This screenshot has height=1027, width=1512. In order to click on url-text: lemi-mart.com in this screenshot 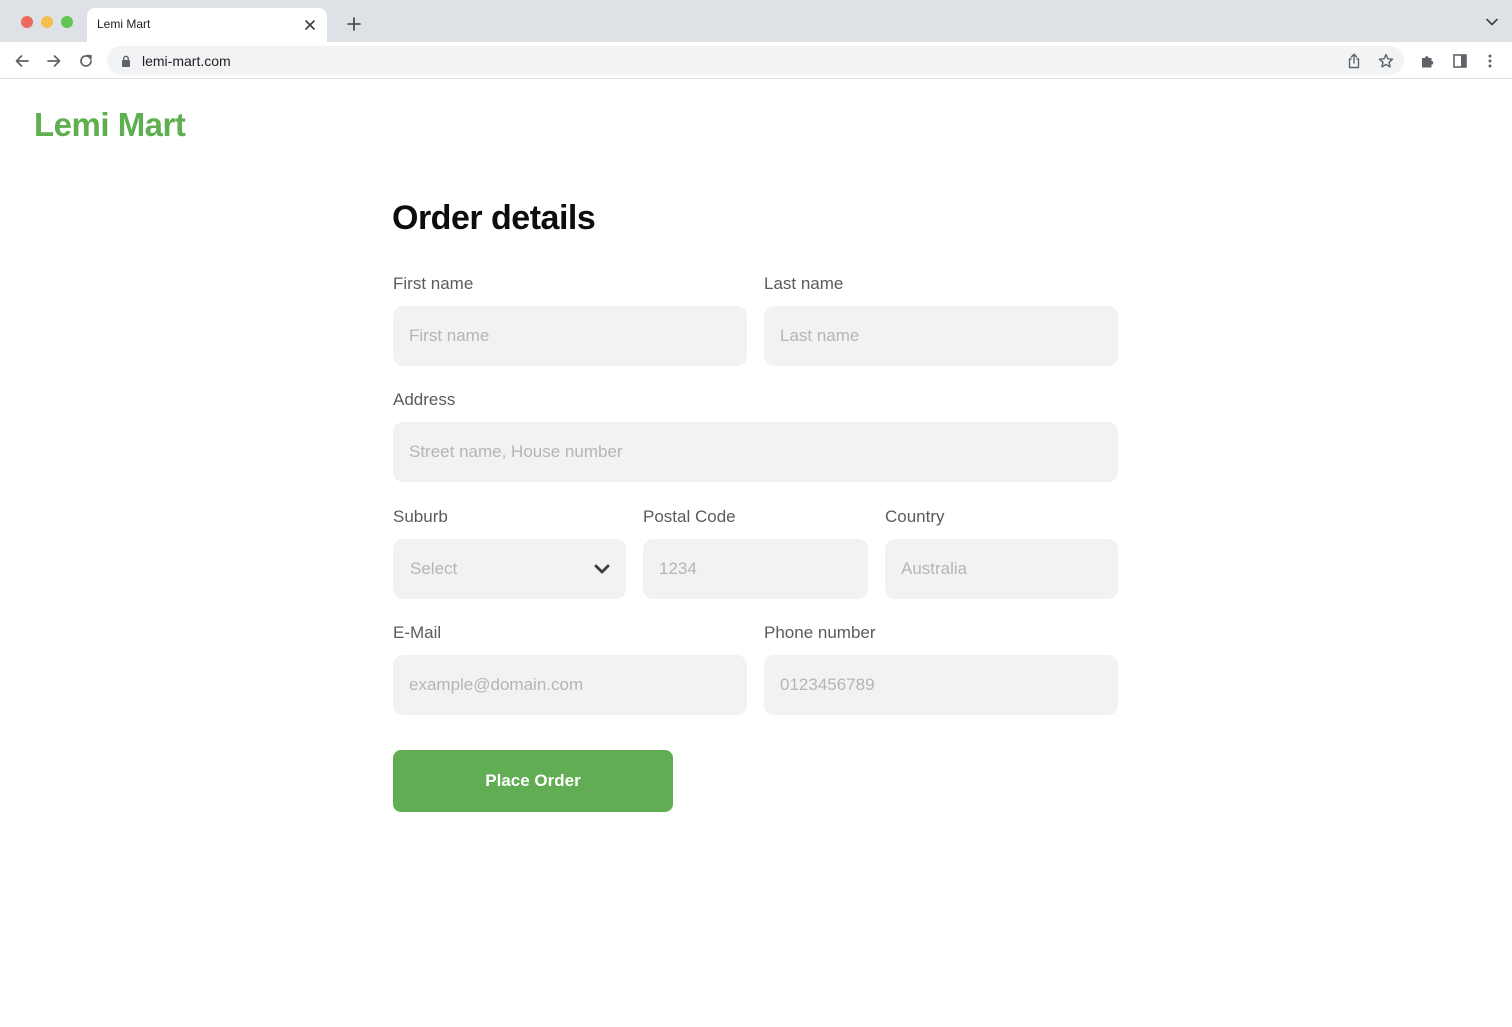, I will do `click(186, 61)`.